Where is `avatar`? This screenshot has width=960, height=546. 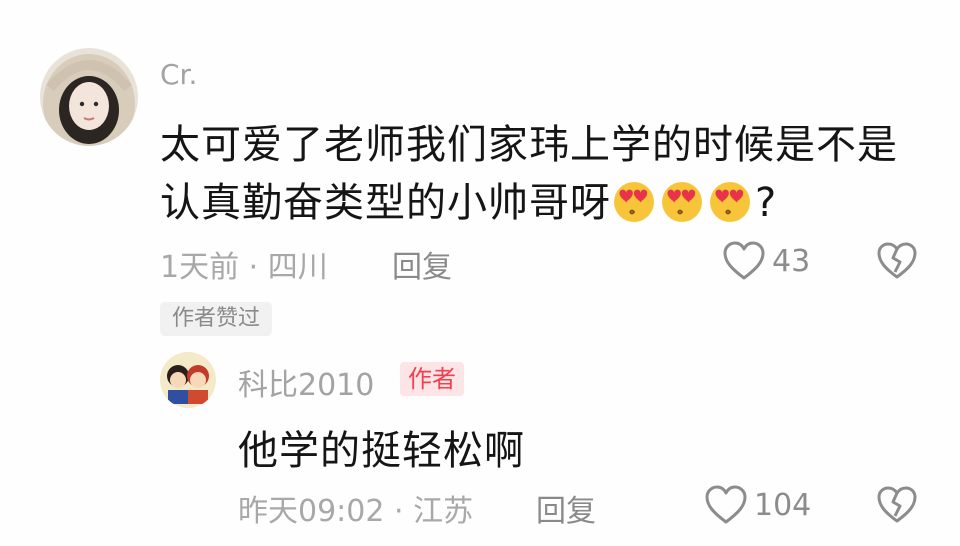 avatar is located at coordinates (89, 97).